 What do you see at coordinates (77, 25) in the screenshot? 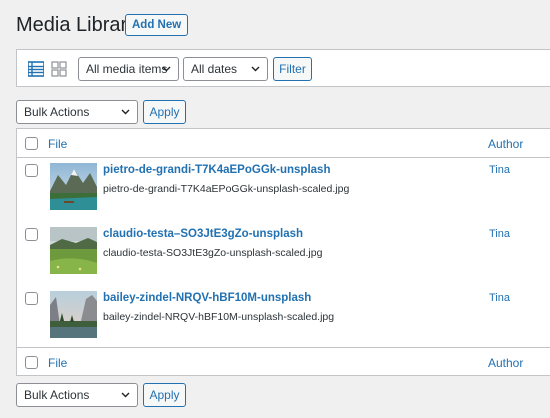
I see `page-title: Media Library` at bounding box center [77, 25].